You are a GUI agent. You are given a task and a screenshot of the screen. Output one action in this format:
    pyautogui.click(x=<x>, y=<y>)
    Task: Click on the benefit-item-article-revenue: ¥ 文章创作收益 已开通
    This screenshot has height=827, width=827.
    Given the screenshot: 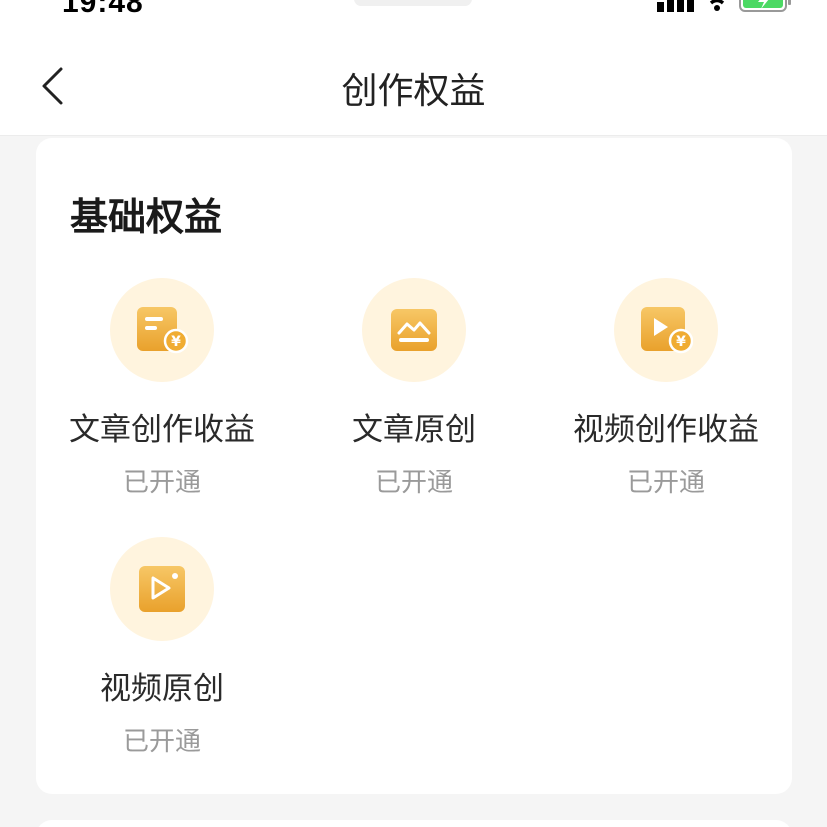 What is the action you would take?
    pyautogui.click(x=162, y=393)
    